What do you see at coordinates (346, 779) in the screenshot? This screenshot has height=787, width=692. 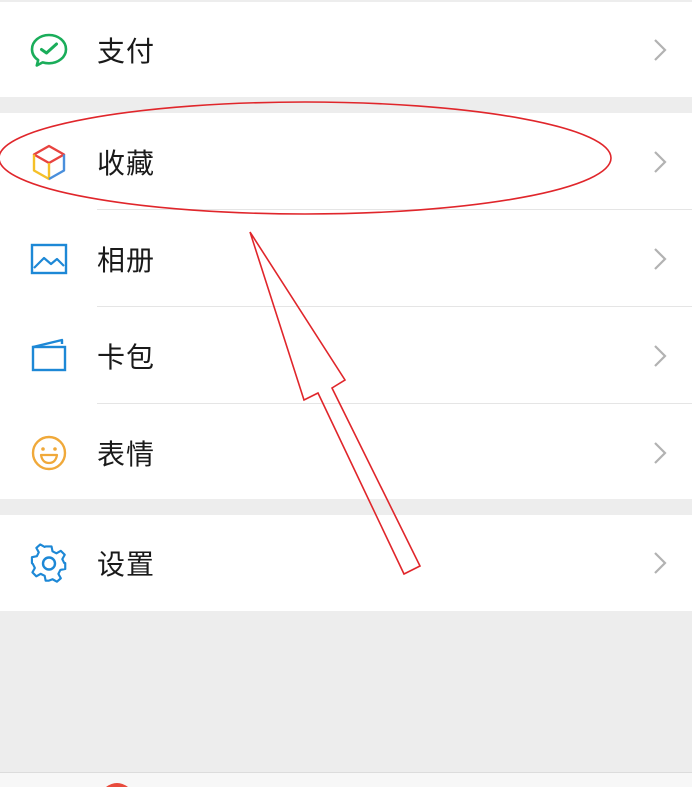 I see `bottom-tab-bar` at bounding box center [346, 779].